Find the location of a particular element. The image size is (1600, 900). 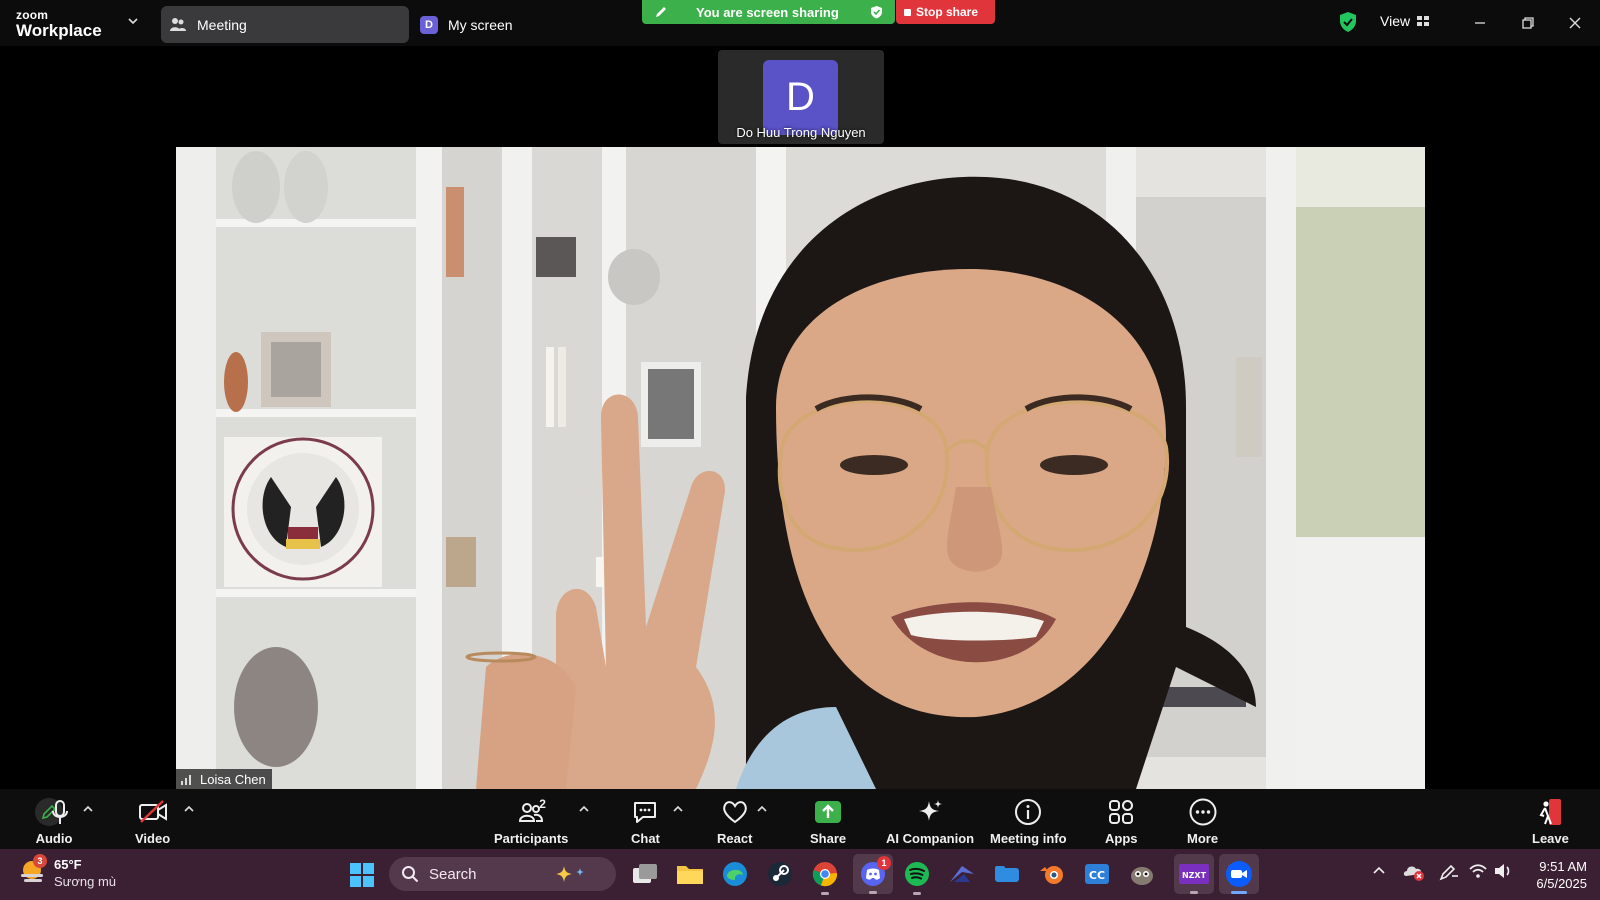

chrome-icon is located at coordinates (825, 877).